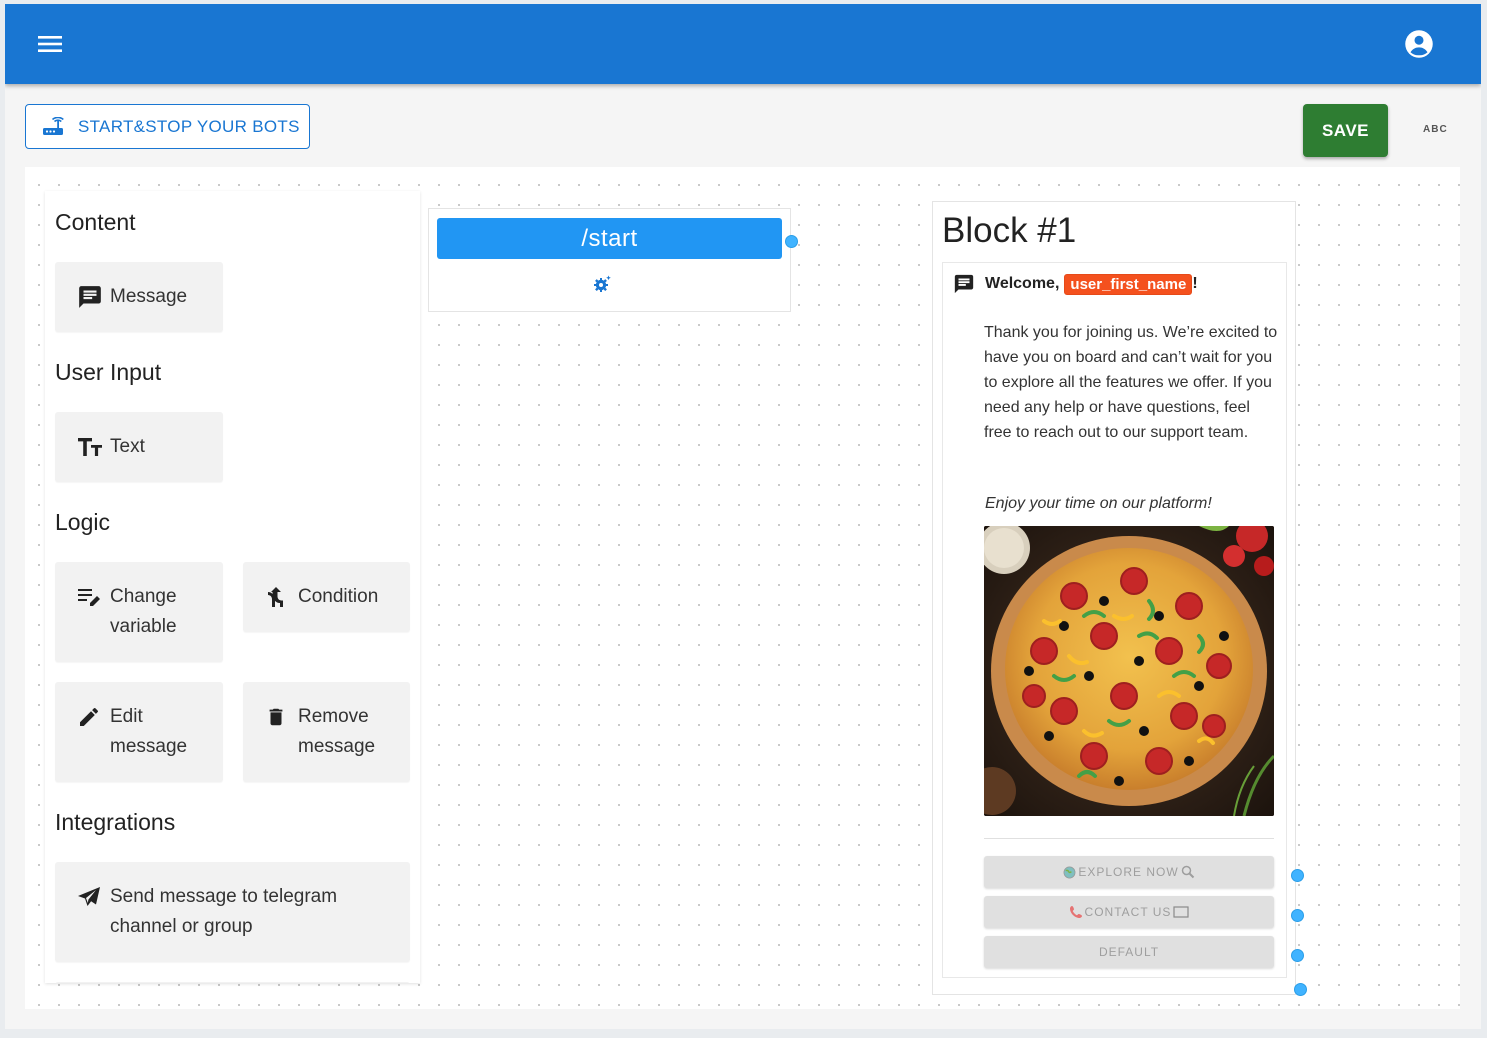 This screenshot has width=1487, height=1038. Describe the element at coordinates (281, 717) in the screenshot. I see `trash-icon` at that location.